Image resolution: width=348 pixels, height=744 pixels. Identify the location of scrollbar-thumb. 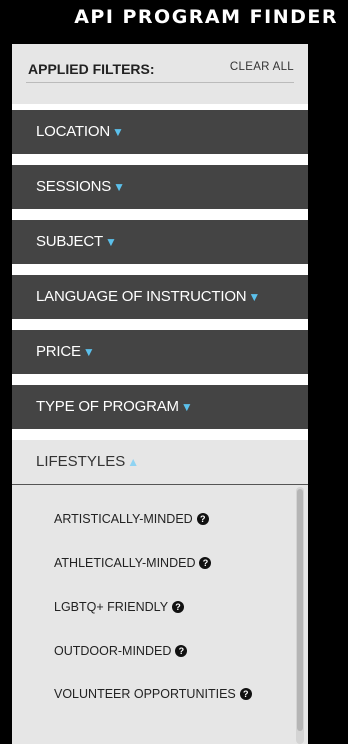
(300, 610).